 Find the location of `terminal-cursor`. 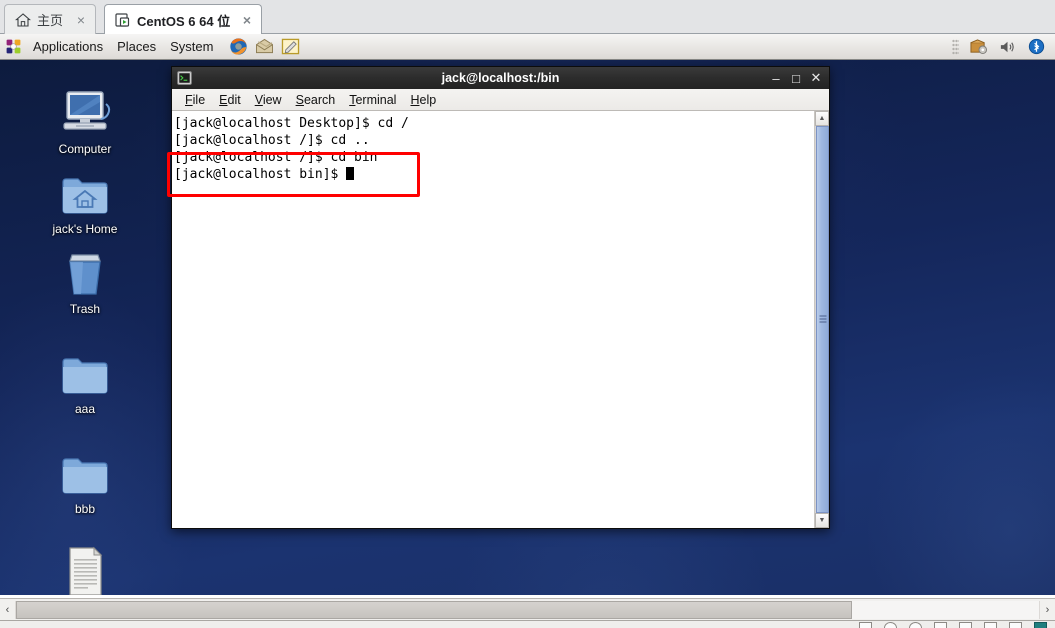

terminal-cursor is located at coordinates (350, 173).